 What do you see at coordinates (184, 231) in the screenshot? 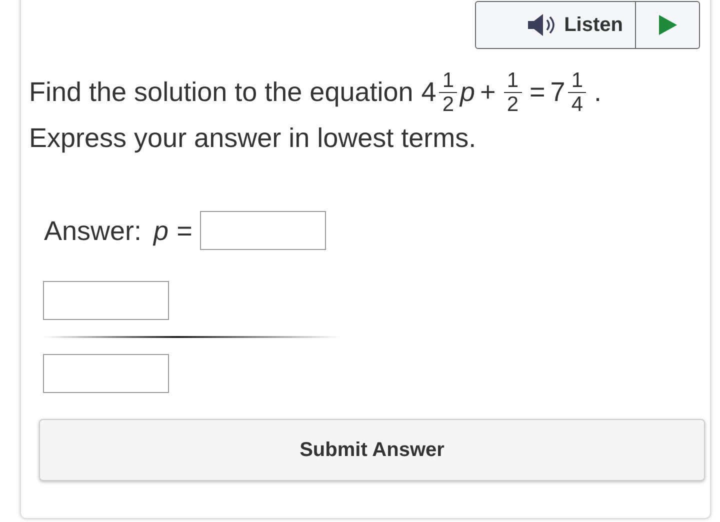
I see `equals-sign: =` at bounding box center [184, 231].